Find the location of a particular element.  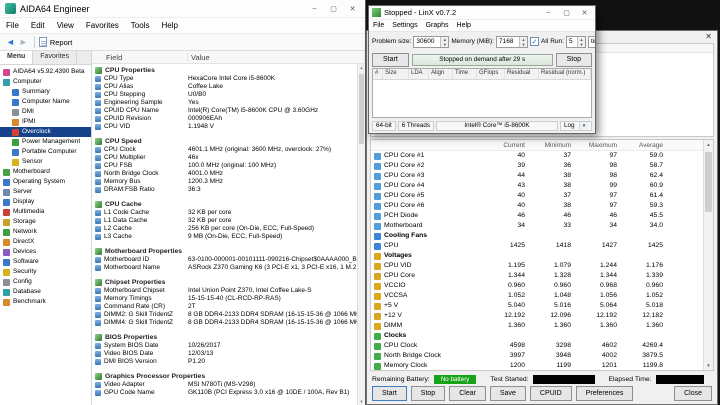

sidebar-item-power-management: Power Management is located at coordinates (45, 142).